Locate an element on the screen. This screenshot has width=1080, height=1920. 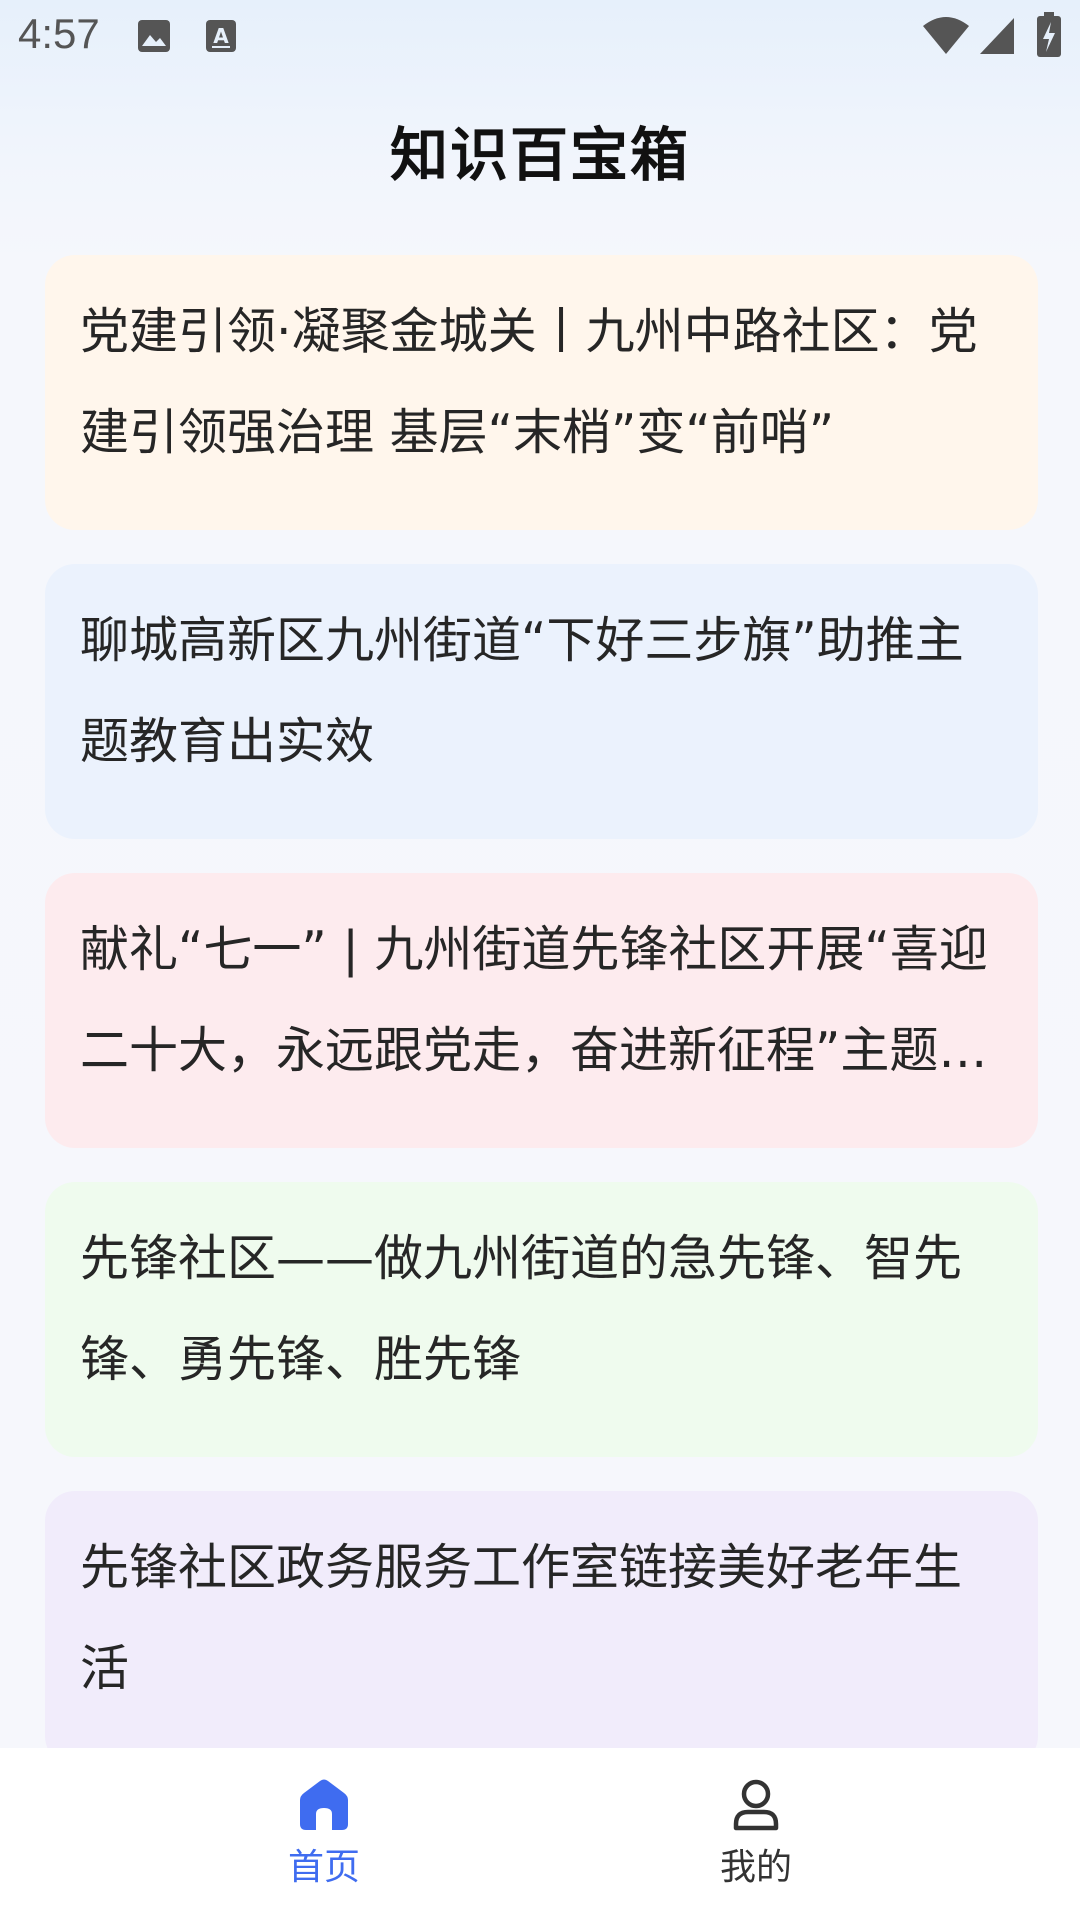
status-bar: 4:57 A is located at coordinates (540, 37).